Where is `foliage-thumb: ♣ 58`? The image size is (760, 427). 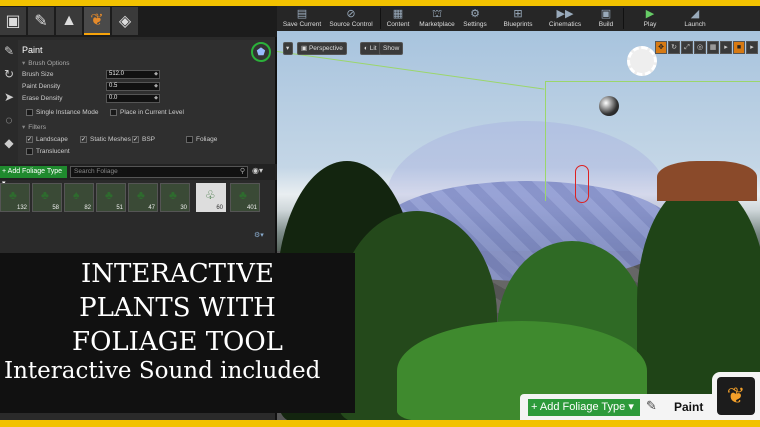 foliage-thumb: ♣ 58 is located at coordinates (47, 197).